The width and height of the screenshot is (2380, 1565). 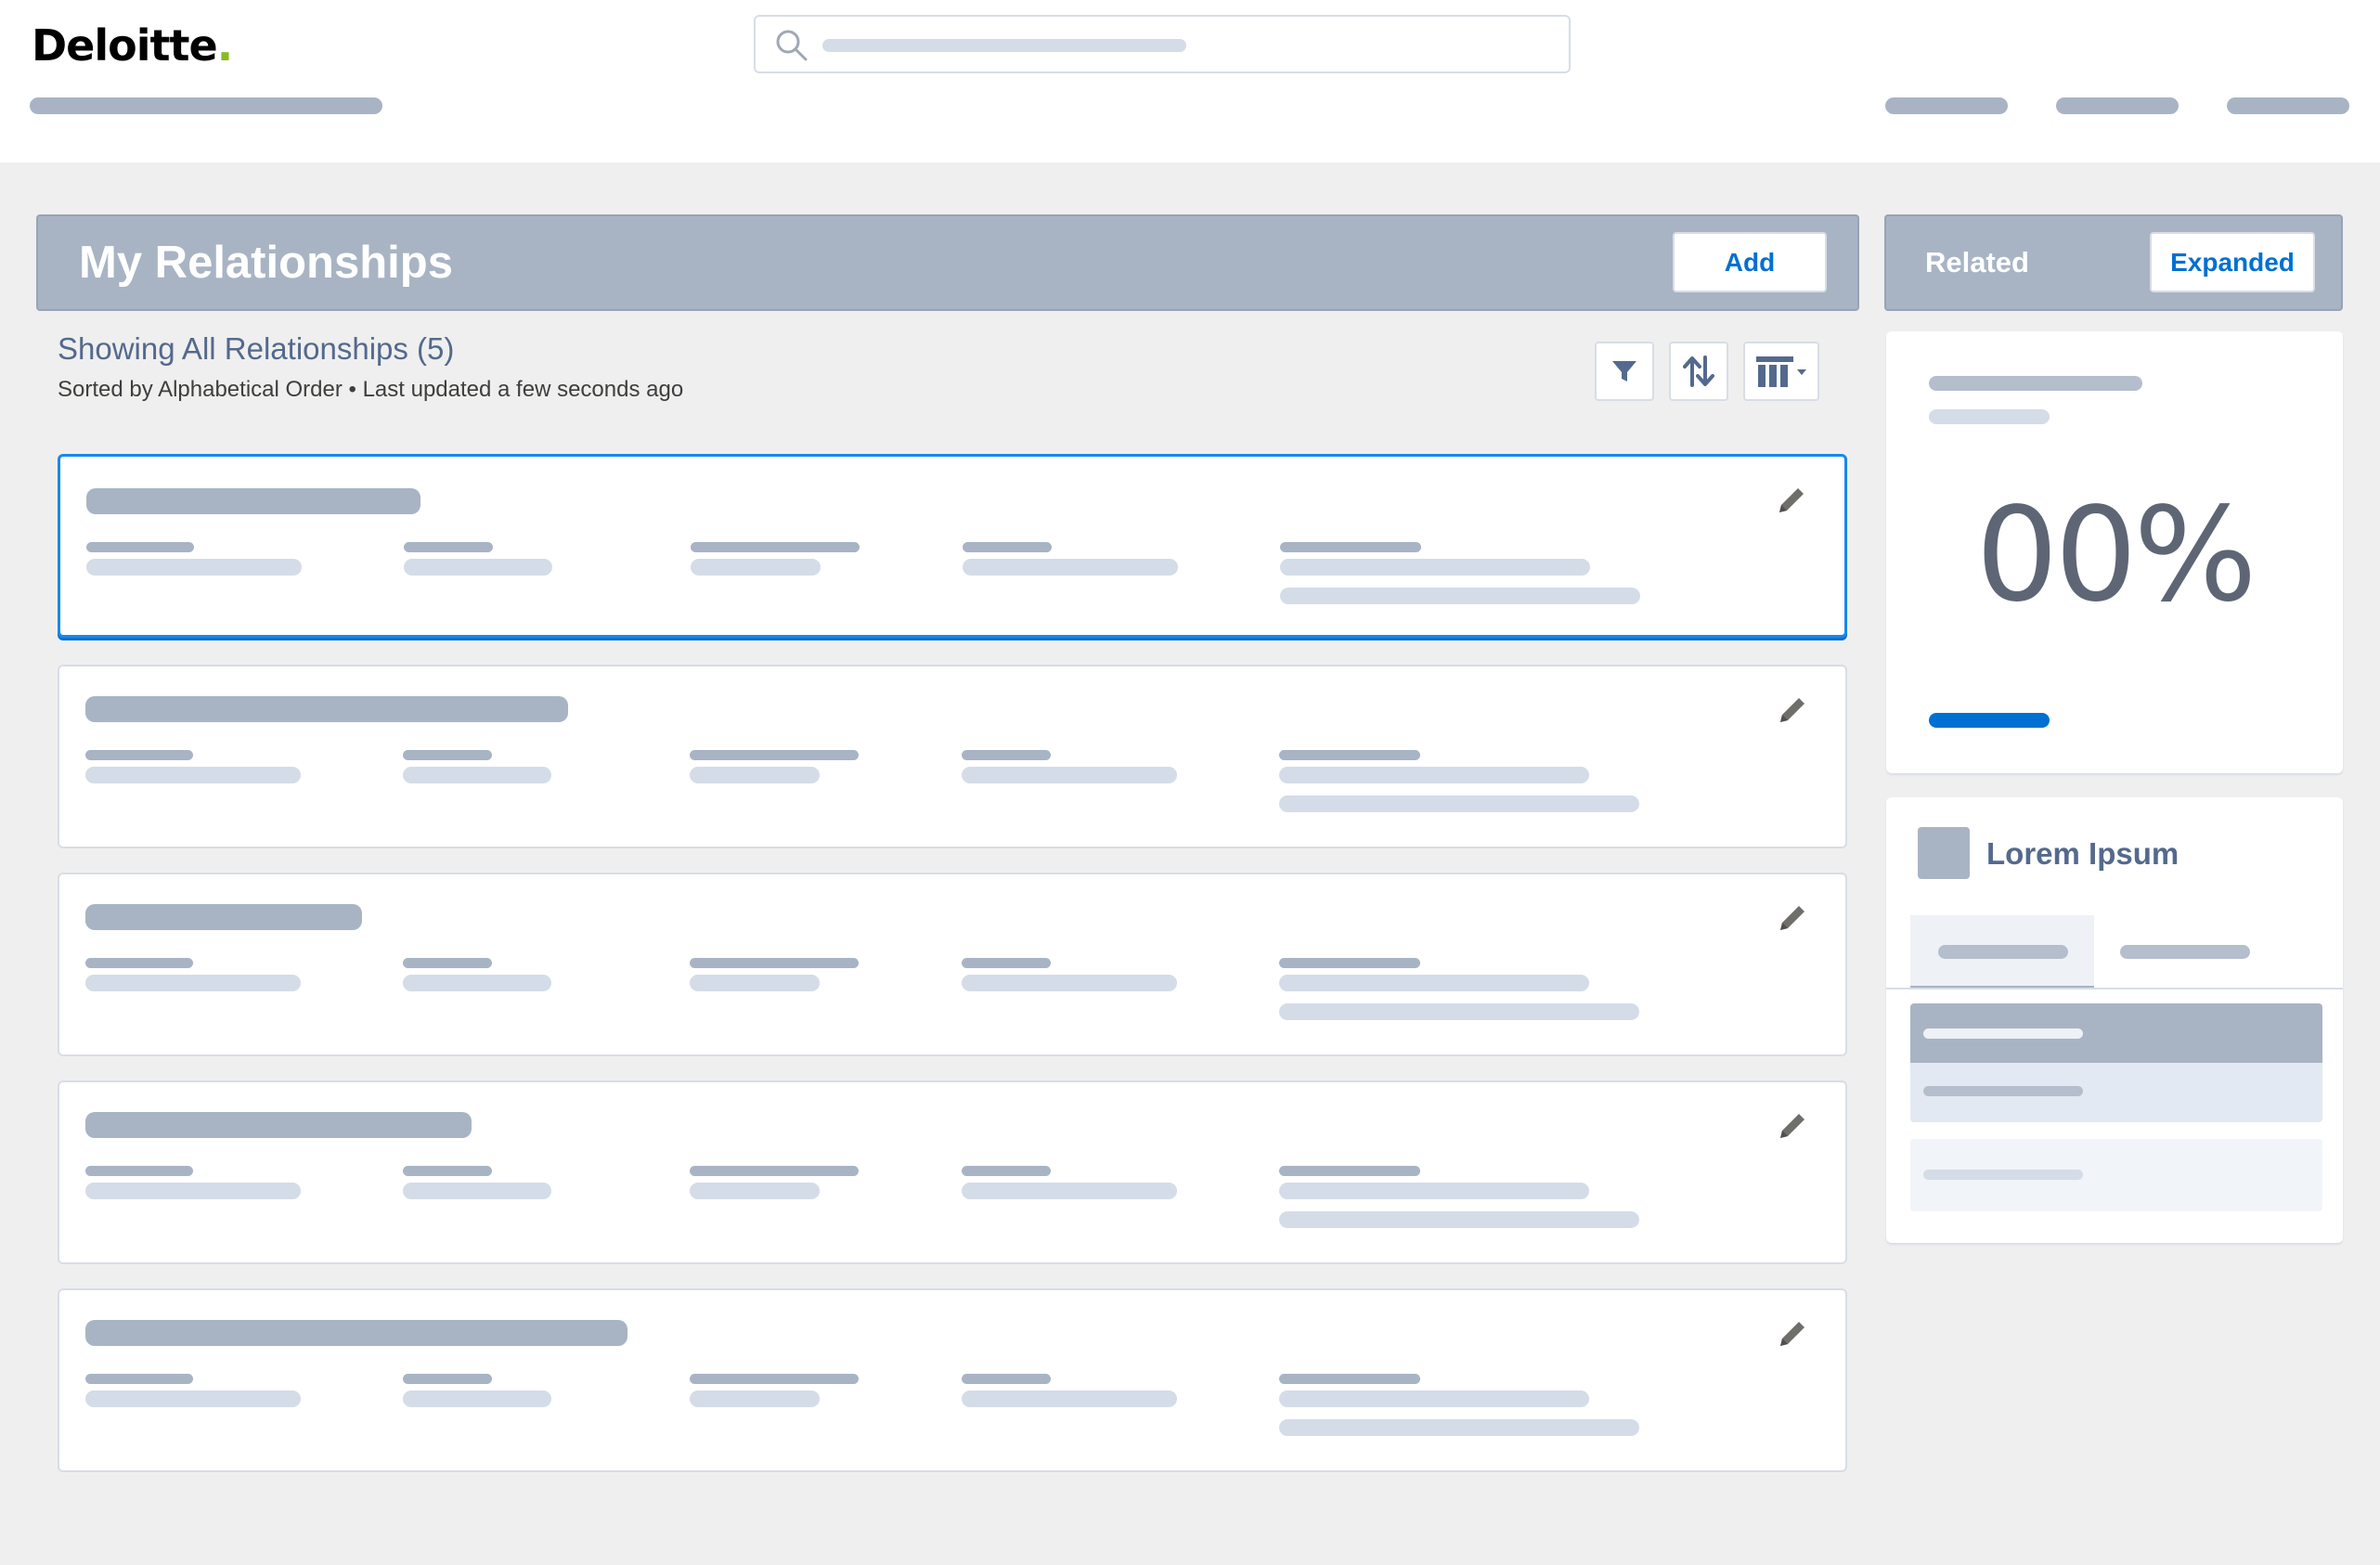 I want to click on sort-button, so click(x=1698, y=371).